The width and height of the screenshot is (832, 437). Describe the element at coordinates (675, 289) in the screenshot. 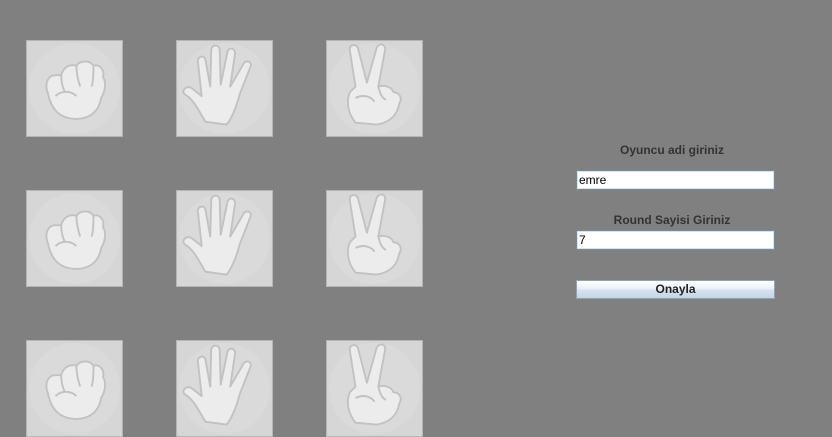

I see `confirm-button: Onayla` at that location.